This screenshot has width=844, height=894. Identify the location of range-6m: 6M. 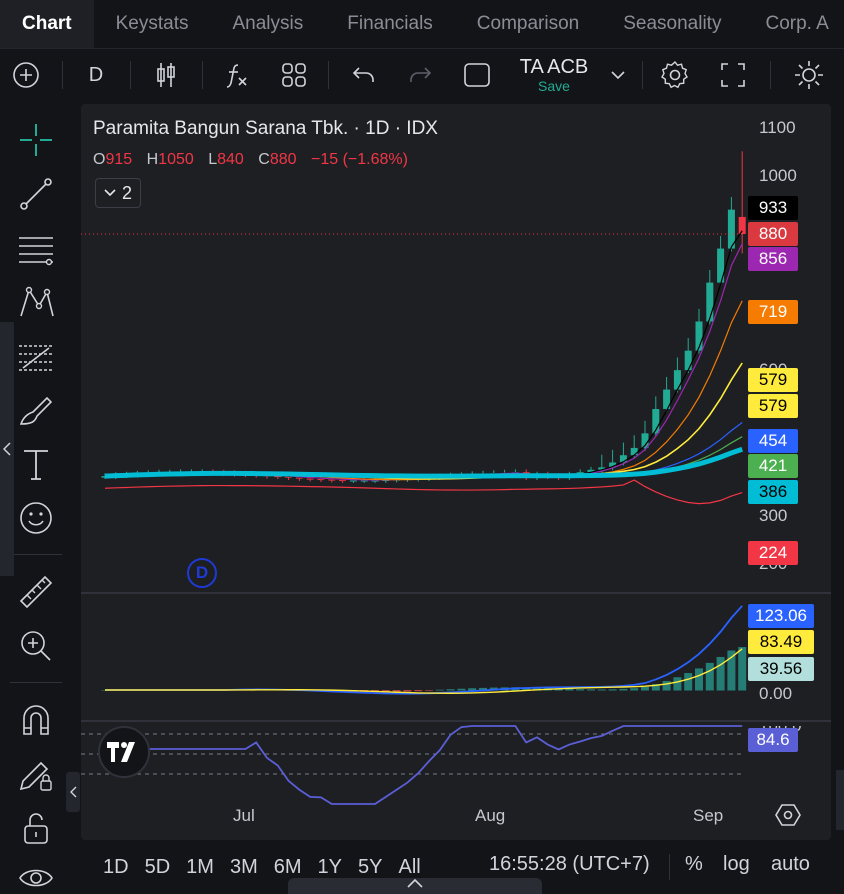
(288, 867).